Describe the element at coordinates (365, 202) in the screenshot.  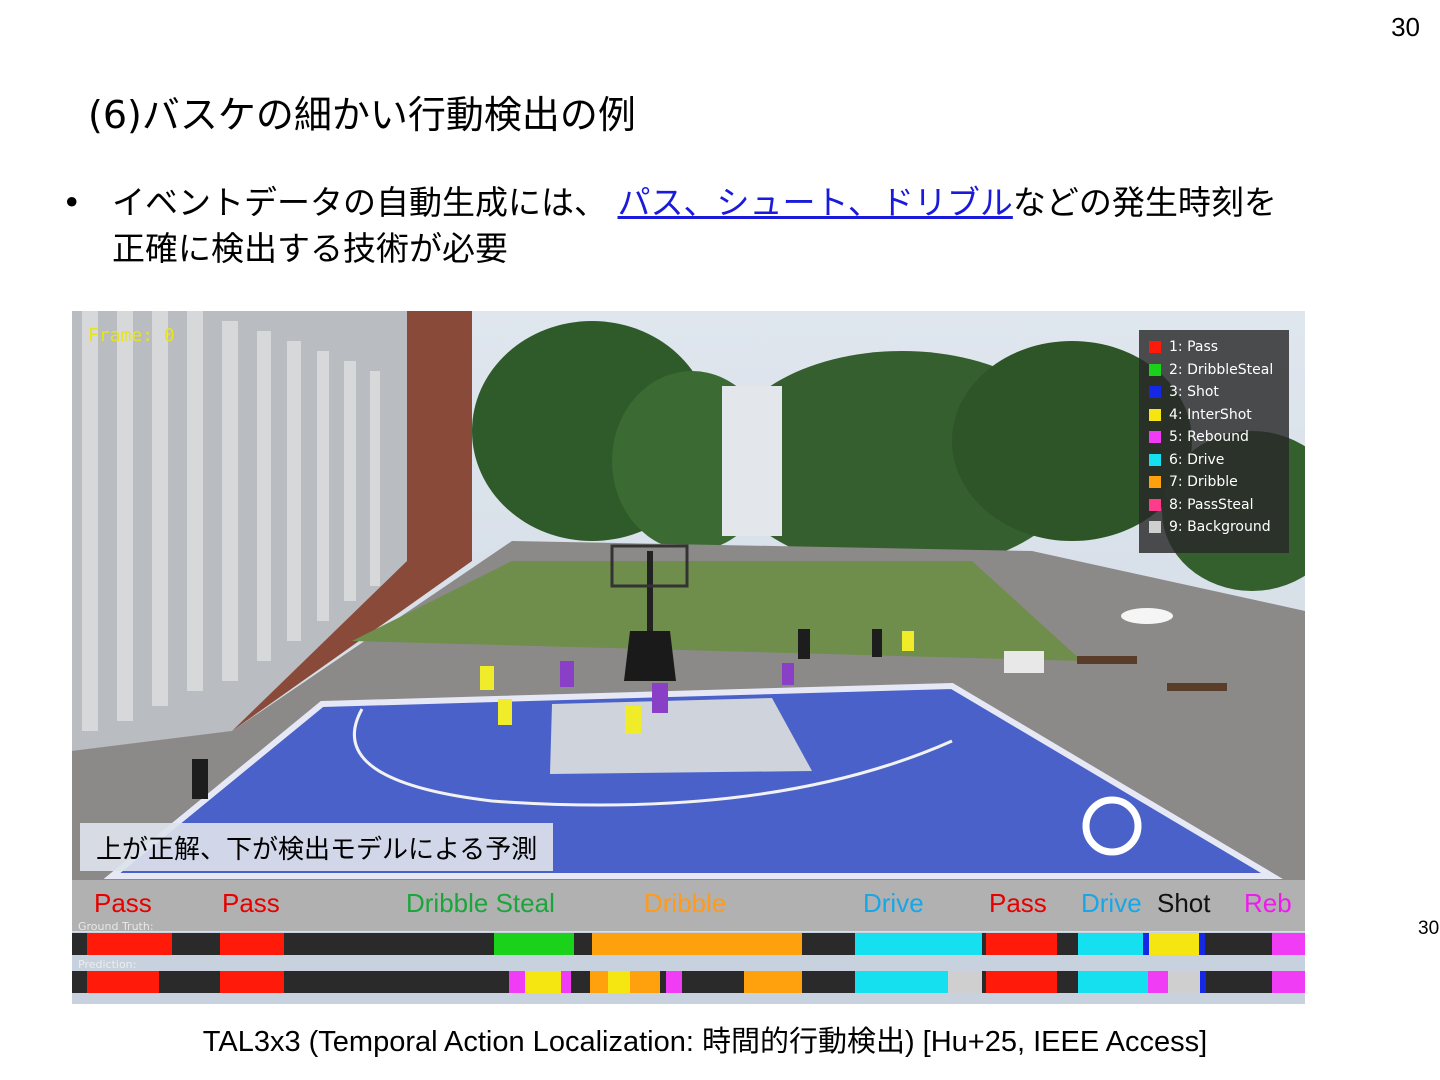
I see `bullet-text-before: イベントデータの自動生成には、` at that location.